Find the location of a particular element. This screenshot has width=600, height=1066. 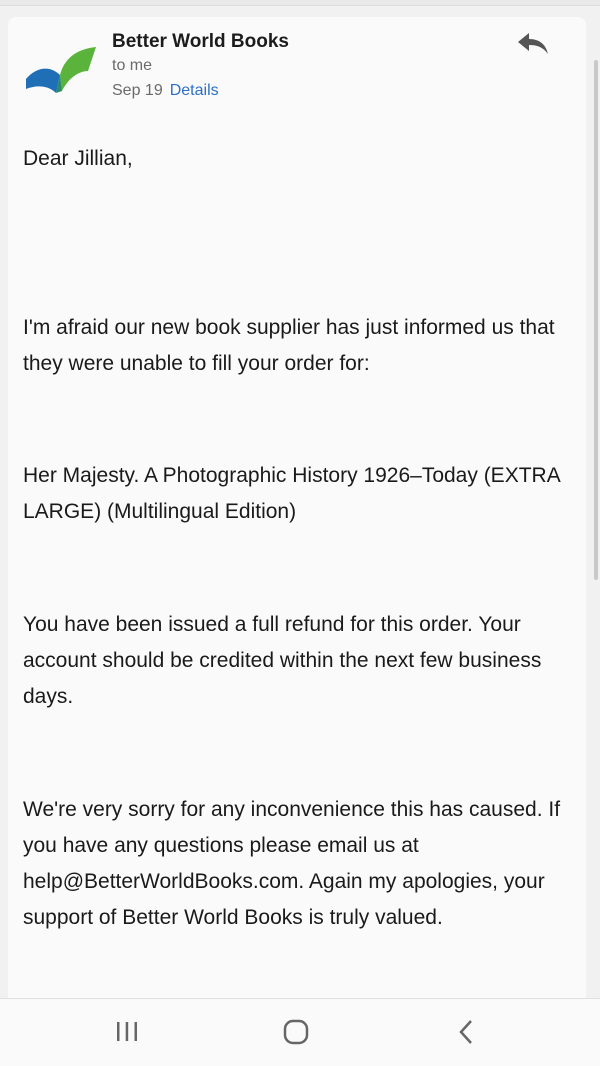

recent-apps-icon is located at coordinates (127, 1032).